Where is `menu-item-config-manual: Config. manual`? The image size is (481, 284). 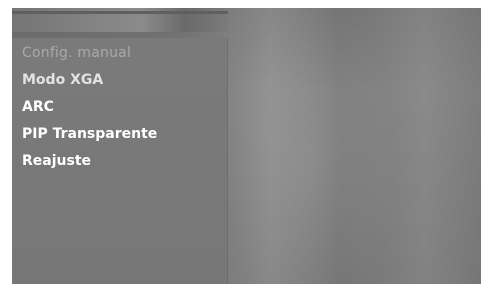
menu-item-config-manual: Config. manual is located at coordinates (77, 53).